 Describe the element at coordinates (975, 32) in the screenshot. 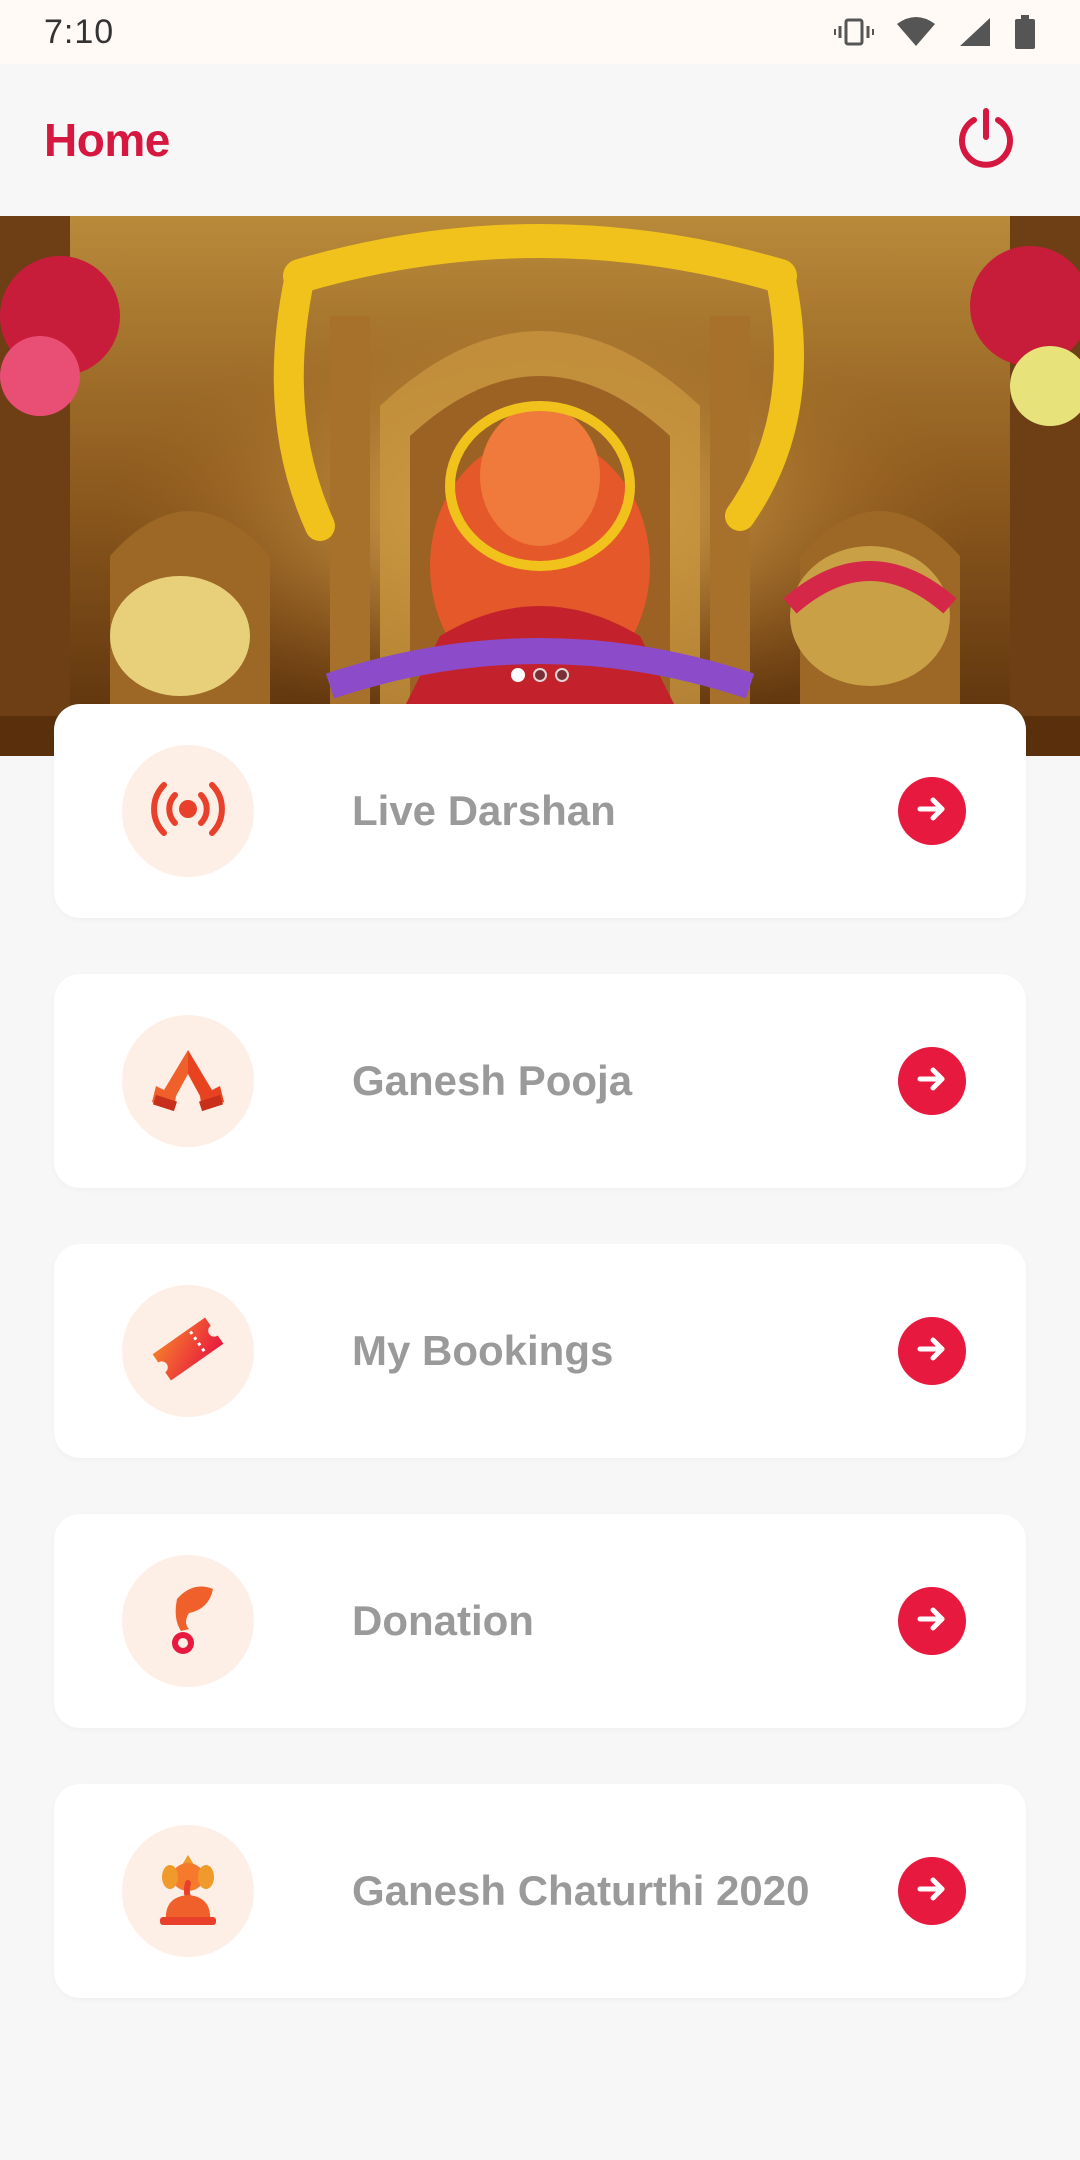

I see `signal-icon` at that location.